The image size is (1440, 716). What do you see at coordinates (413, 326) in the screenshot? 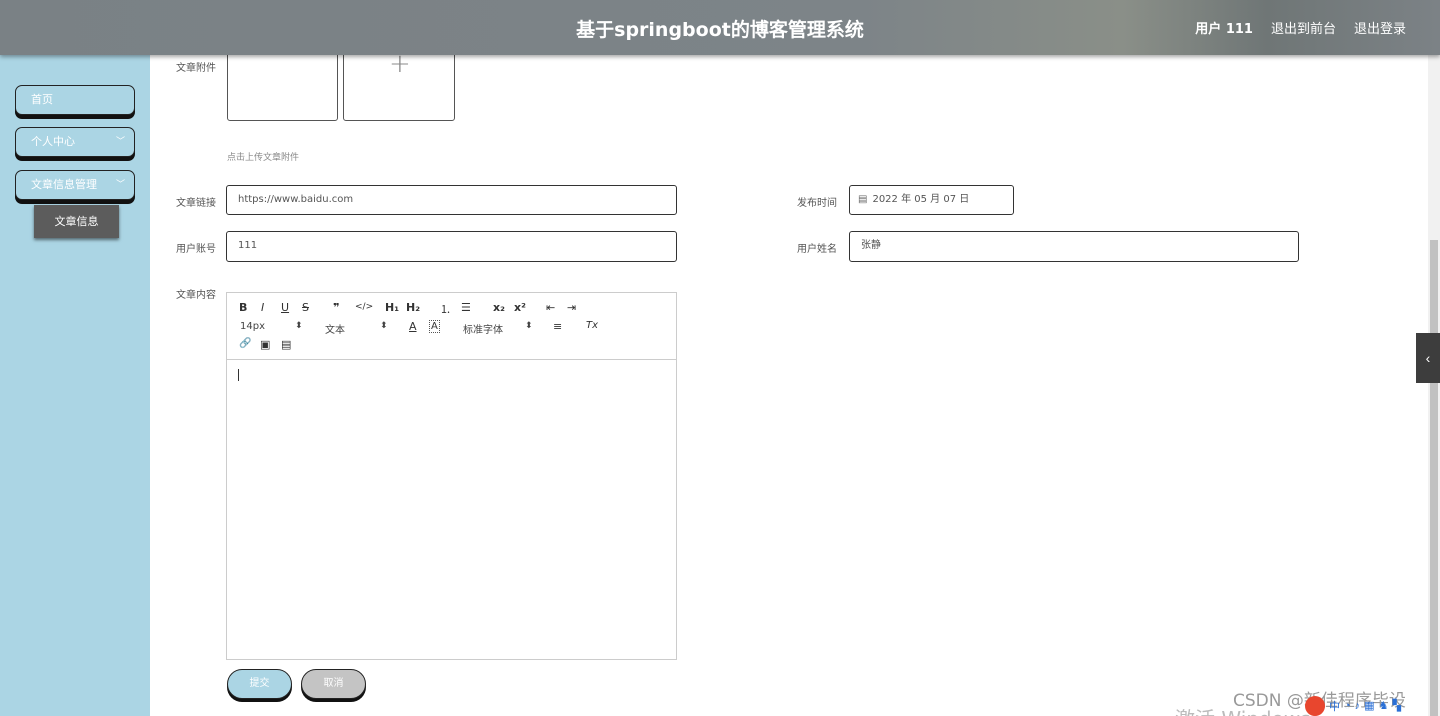
I see `text-color-button: A` at bounding box center [413, 326].